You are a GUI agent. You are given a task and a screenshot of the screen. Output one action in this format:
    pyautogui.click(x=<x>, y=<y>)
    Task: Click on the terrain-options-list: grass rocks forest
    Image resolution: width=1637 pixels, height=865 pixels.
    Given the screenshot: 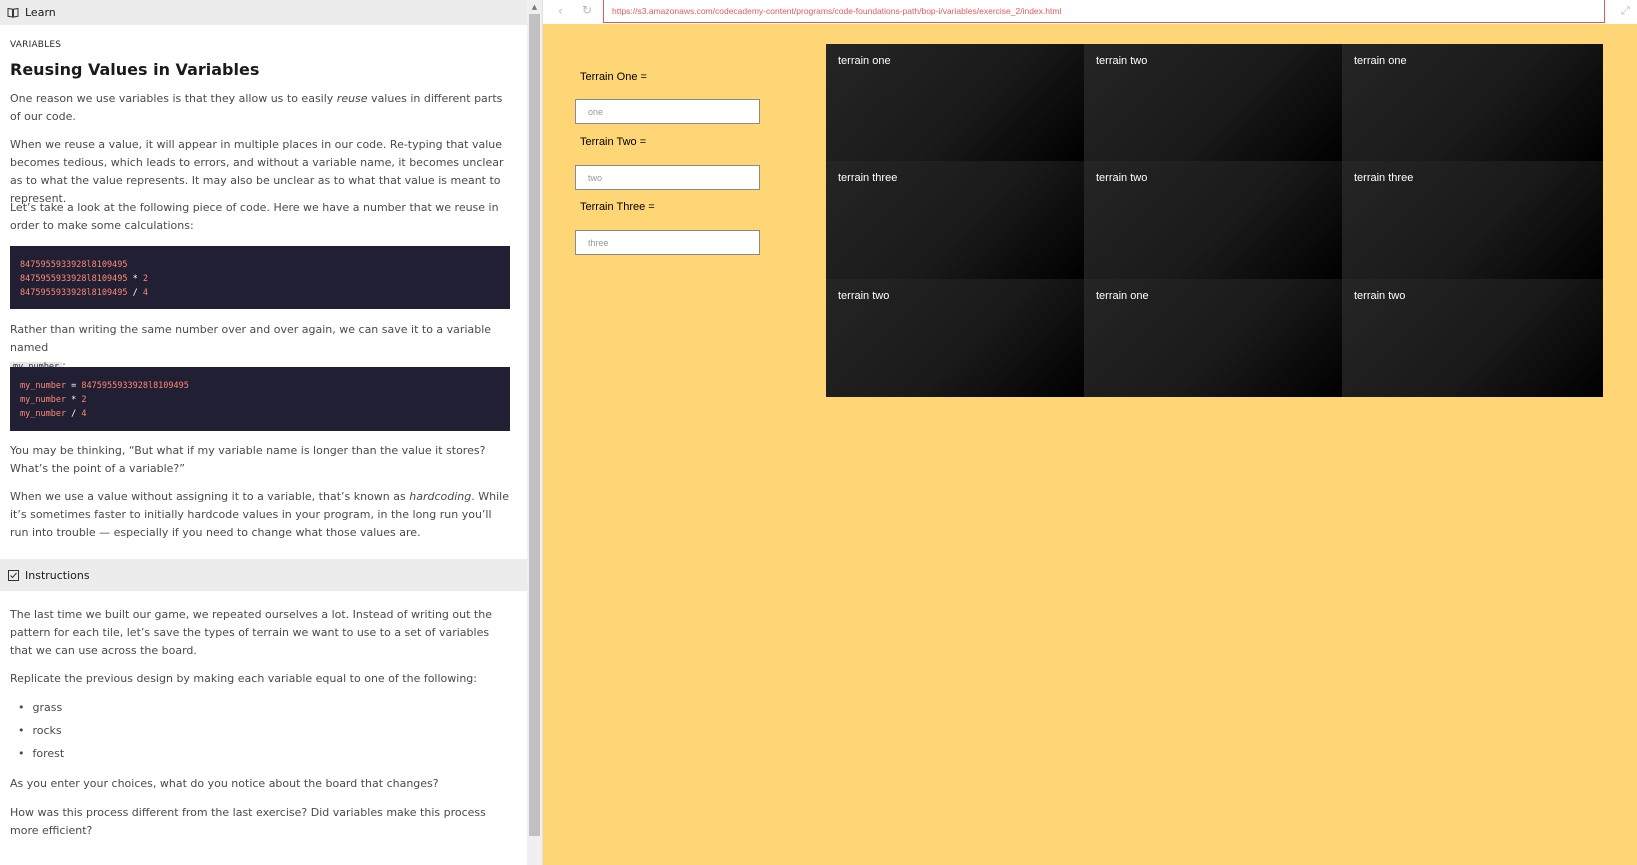 What is the action you would take?
    pyautogui.click(x=41, y=733)
    